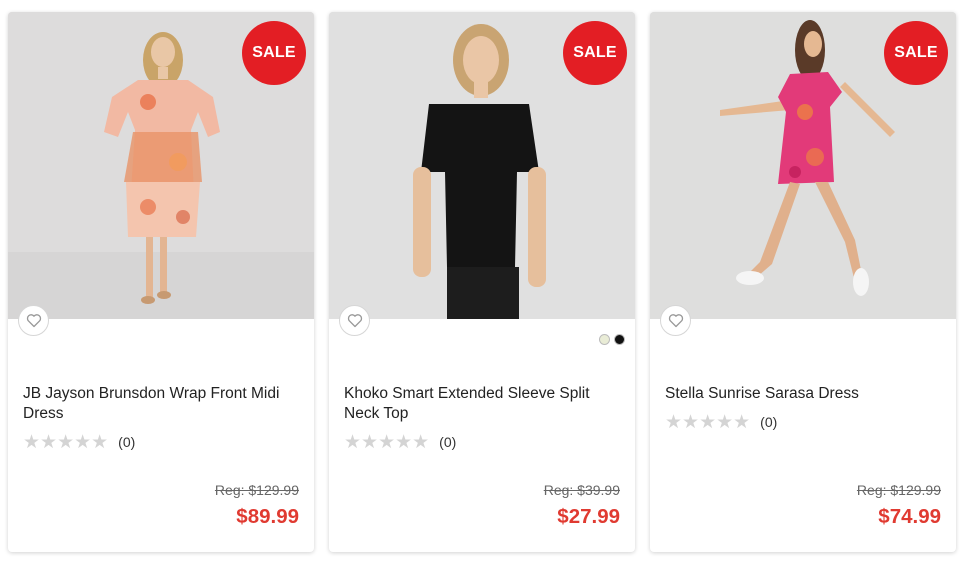 The image size is (969, 562). I want to click on sale-price: $74.99, so click(909, 516).